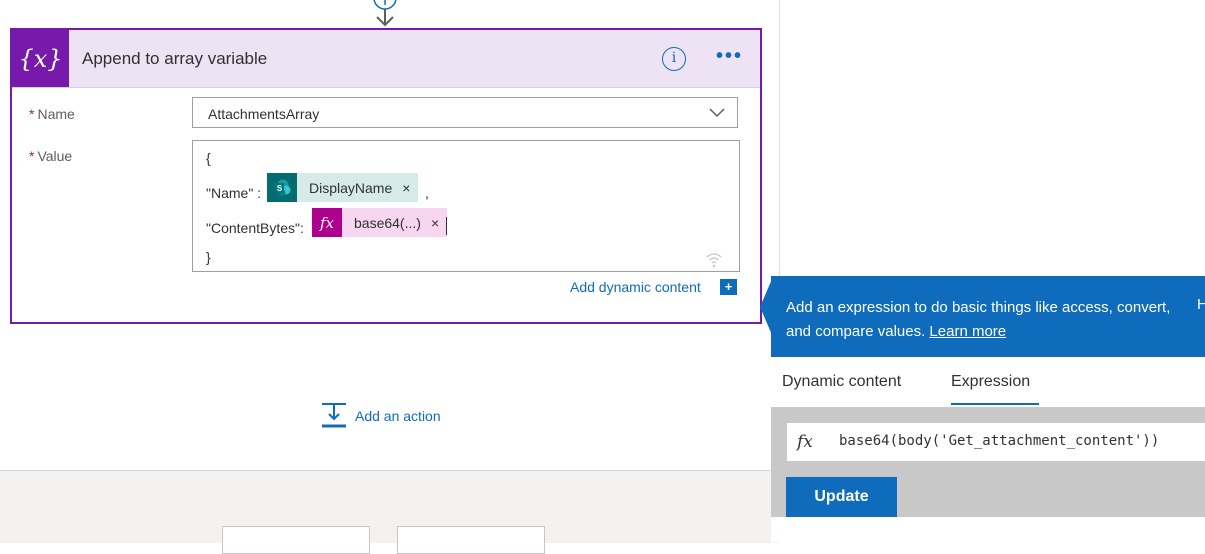  What do you see at coordinates (389, 506) in the screenshot?
I see `canvas-footer` at bounding box center [389, 506].